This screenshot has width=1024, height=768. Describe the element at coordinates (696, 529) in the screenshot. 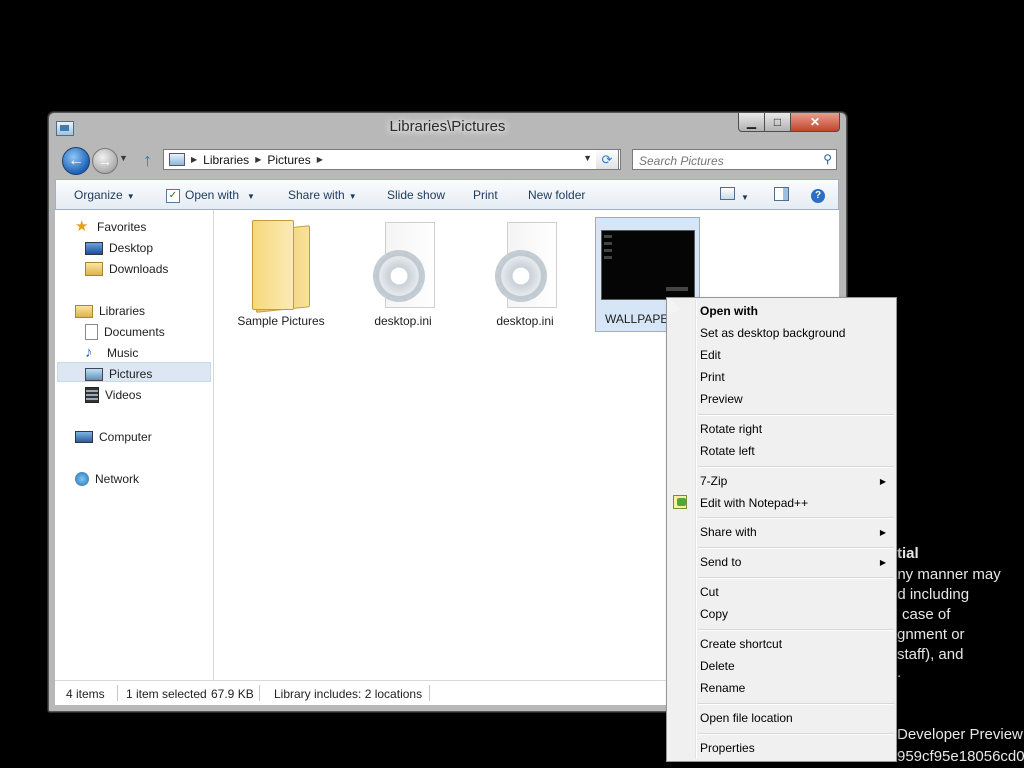

I see `menu-gutter` at that location.